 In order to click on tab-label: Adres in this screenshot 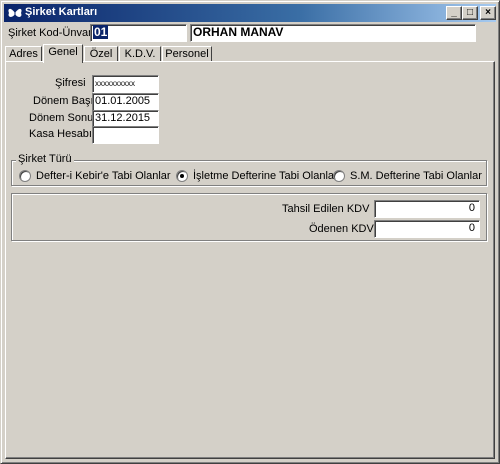, I will do `click(23, 54)`.